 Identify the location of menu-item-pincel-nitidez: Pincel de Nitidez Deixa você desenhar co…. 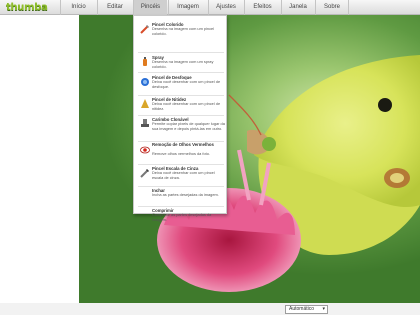
(181, 106).